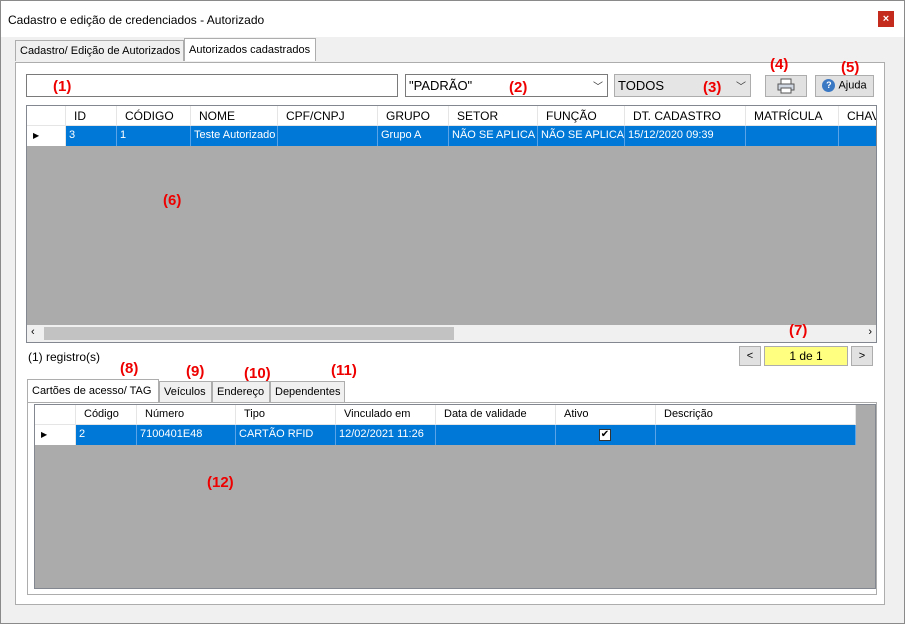 This screenshot has height=624, width=905. I want to click on print-button, so click(786, 86).